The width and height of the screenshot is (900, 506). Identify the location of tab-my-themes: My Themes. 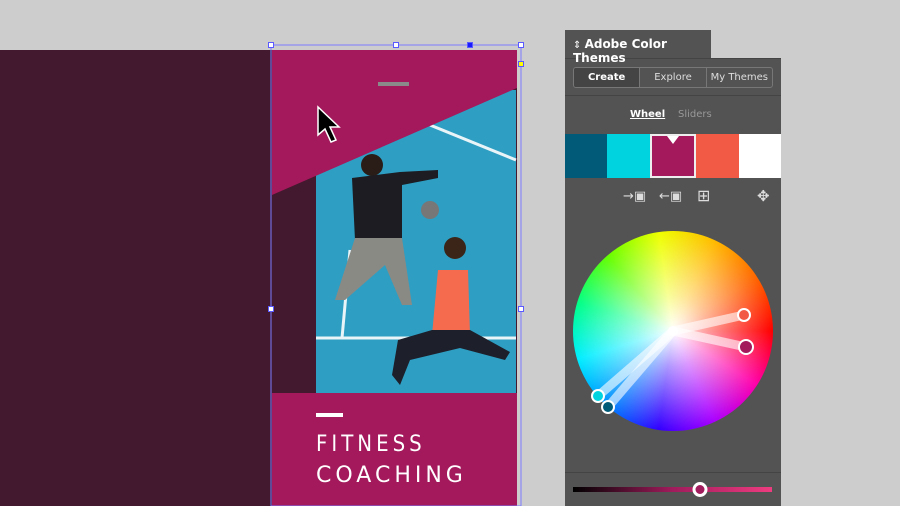
(739, 77).